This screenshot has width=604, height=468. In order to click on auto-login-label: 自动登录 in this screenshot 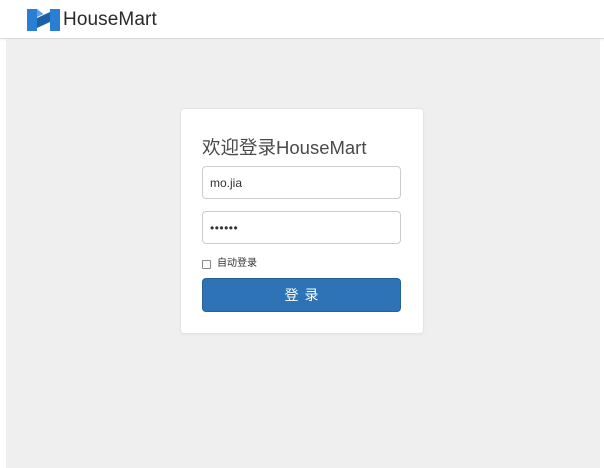, I will do `click(237, 263)`.